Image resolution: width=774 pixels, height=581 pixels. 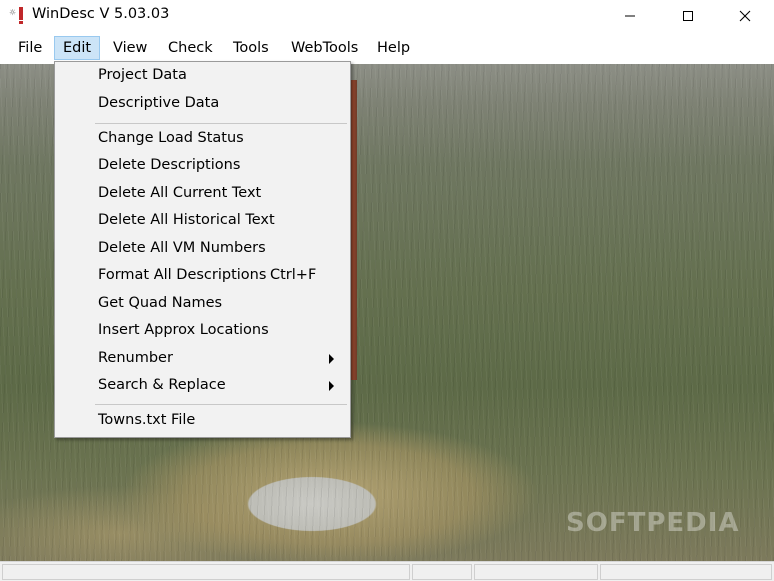 I want to click on menu-item-label: Descriptive Data, so click(x=159, y=103).